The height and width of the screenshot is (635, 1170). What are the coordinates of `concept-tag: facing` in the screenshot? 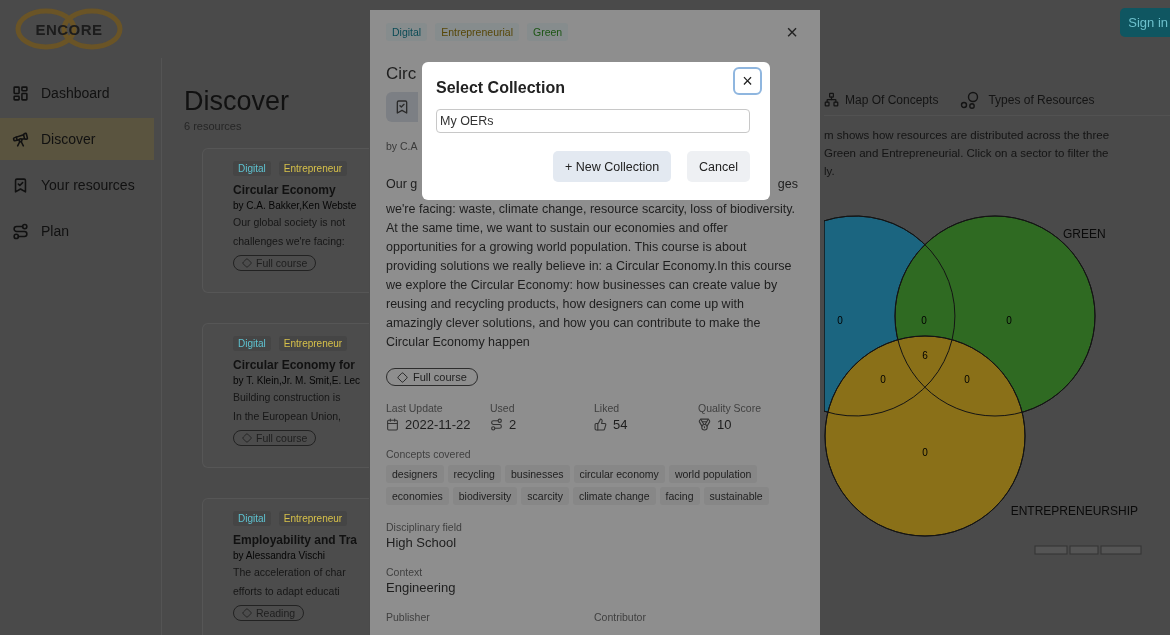 It's located at (679, 496).